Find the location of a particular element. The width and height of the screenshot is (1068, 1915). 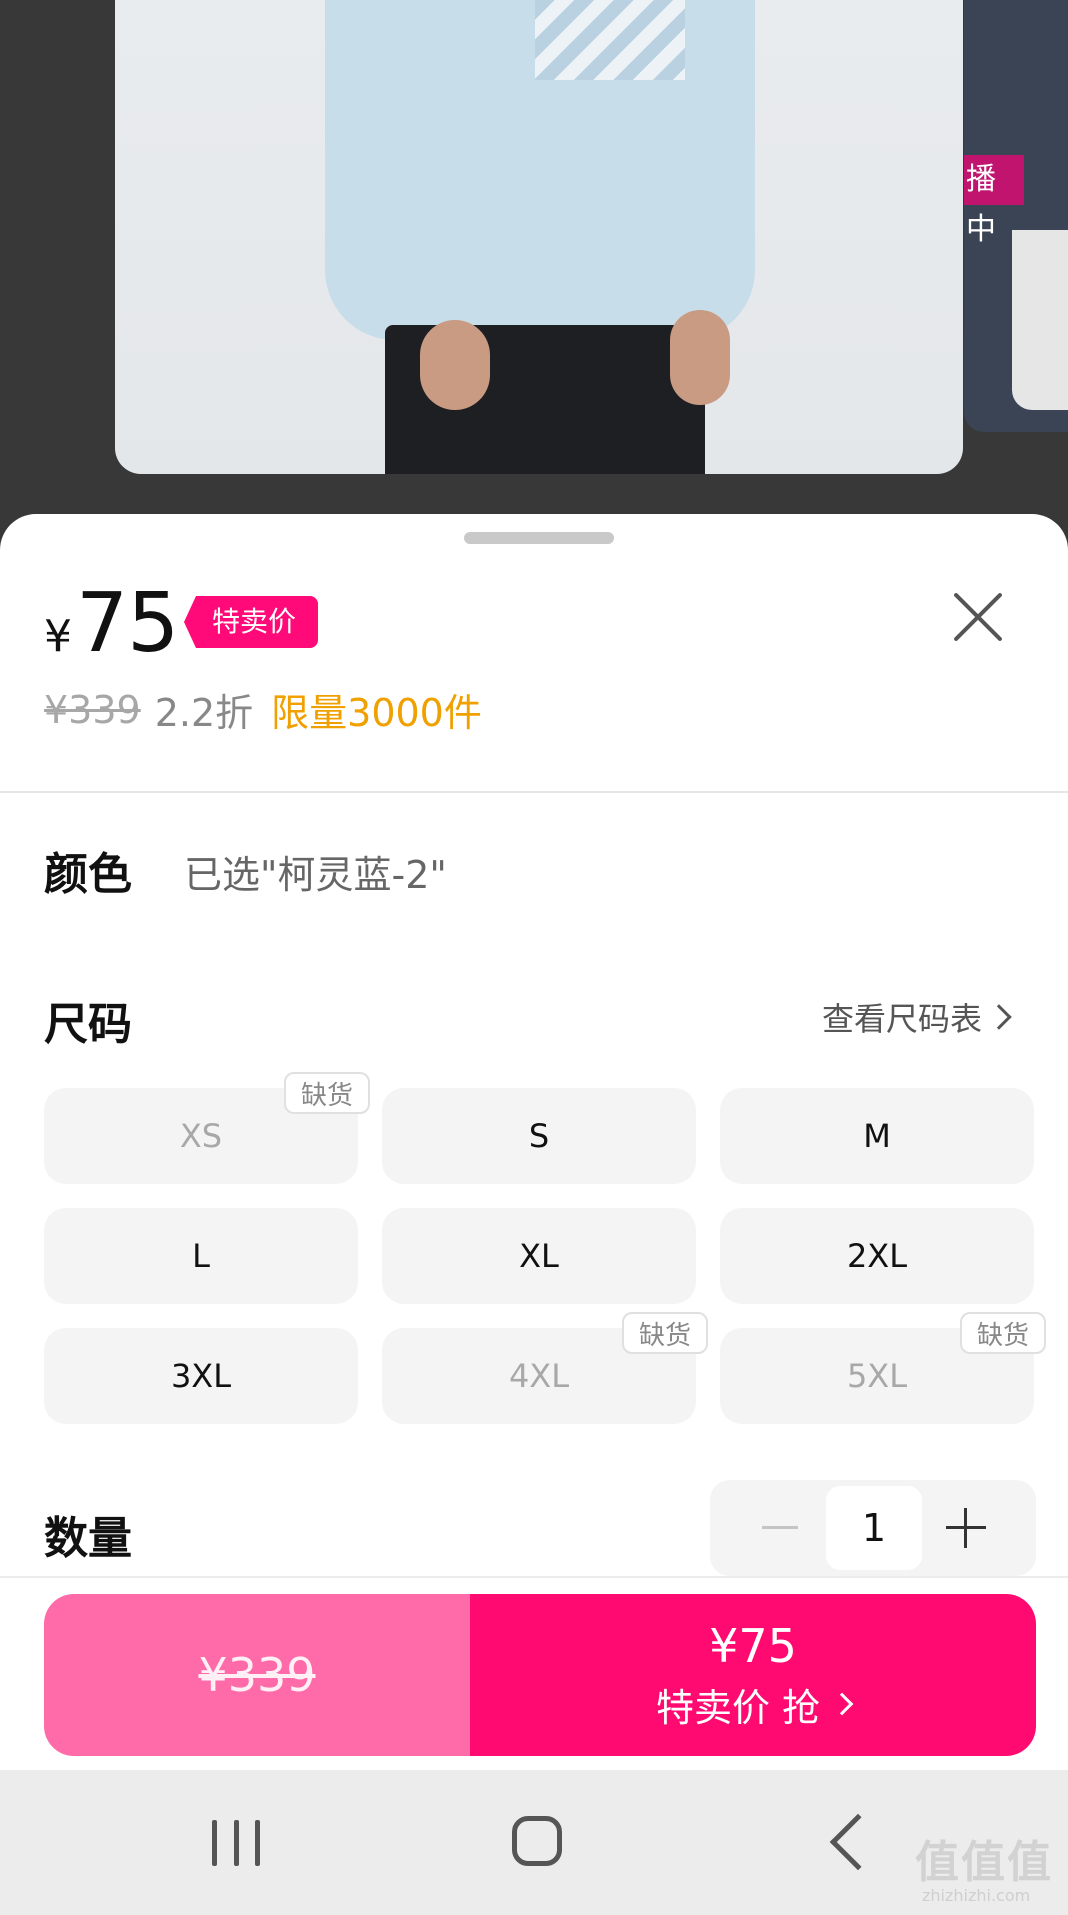

size-option-label: 2XL is located at coordinates (877, 1256).